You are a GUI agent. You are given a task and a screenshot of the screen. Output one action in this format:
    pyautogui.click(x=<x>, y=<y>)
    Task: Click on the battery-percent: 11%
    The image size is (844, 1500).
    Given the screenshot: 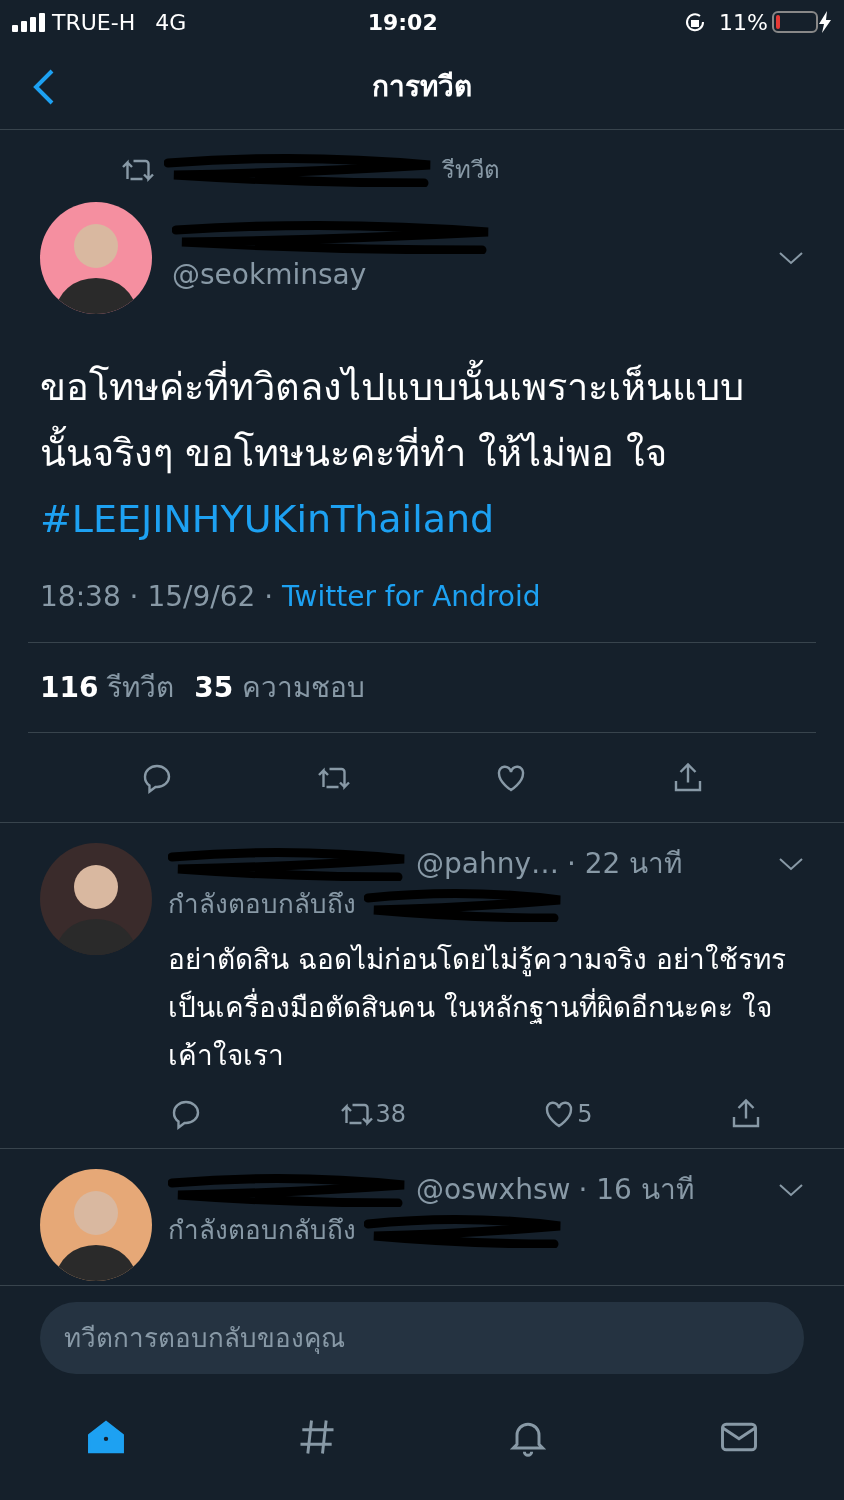 What is the action you would take?
    pyautogui.click(x=743, y=22)
    